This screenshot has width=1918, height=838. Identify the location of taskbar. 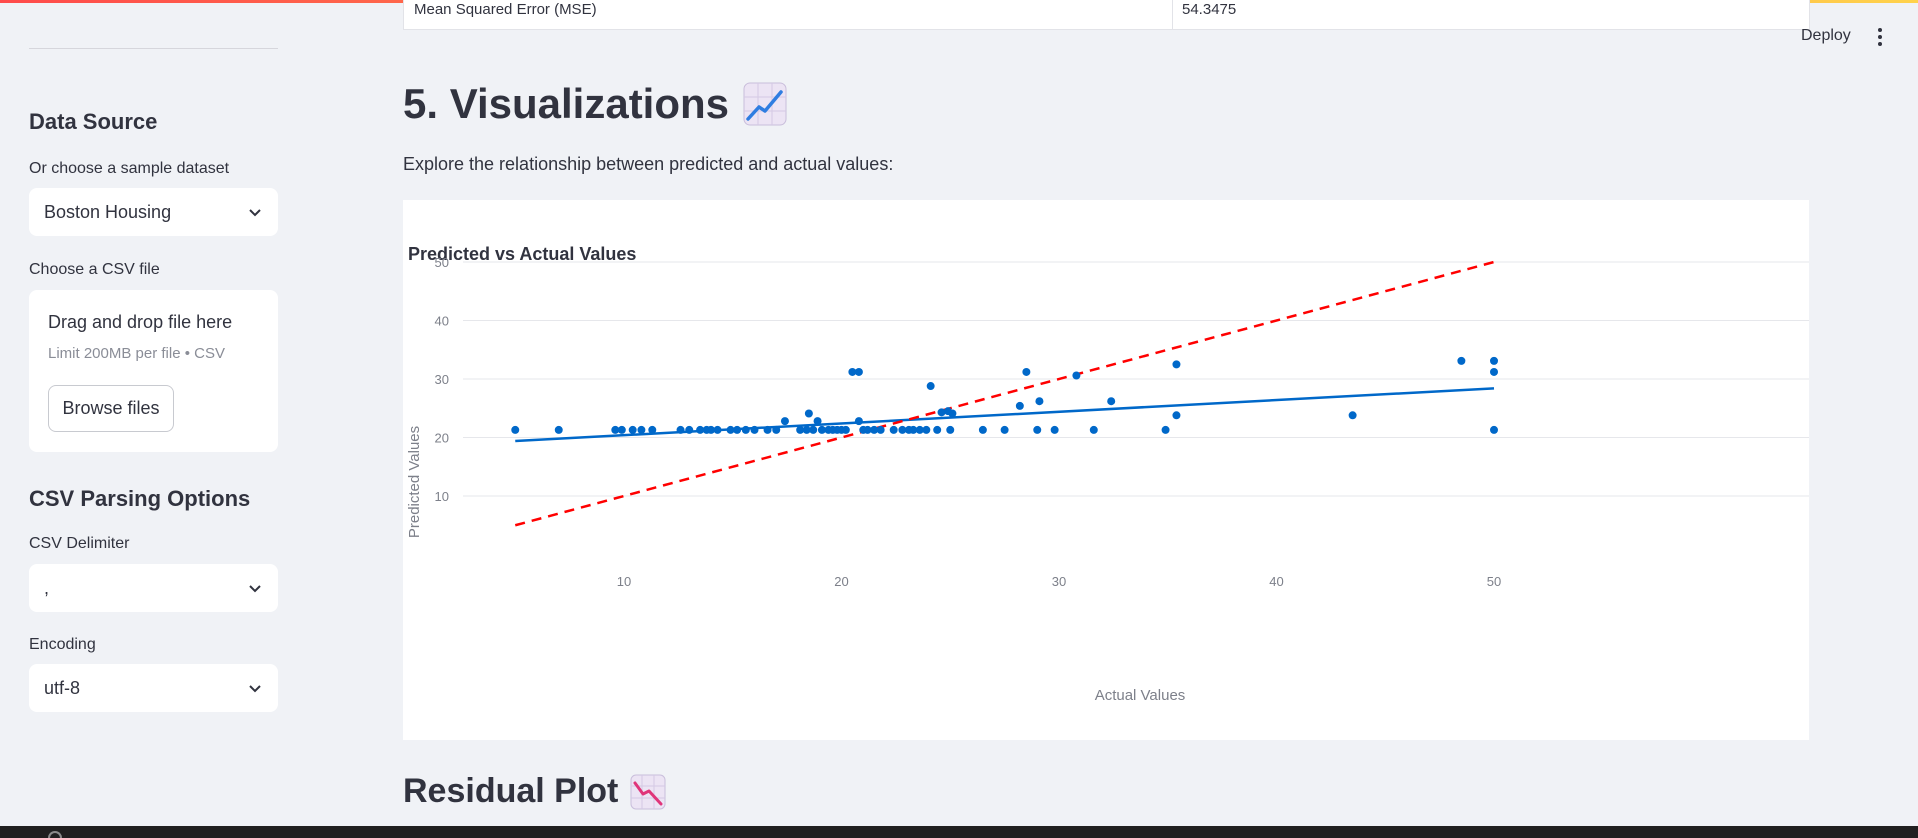
(959, 832).